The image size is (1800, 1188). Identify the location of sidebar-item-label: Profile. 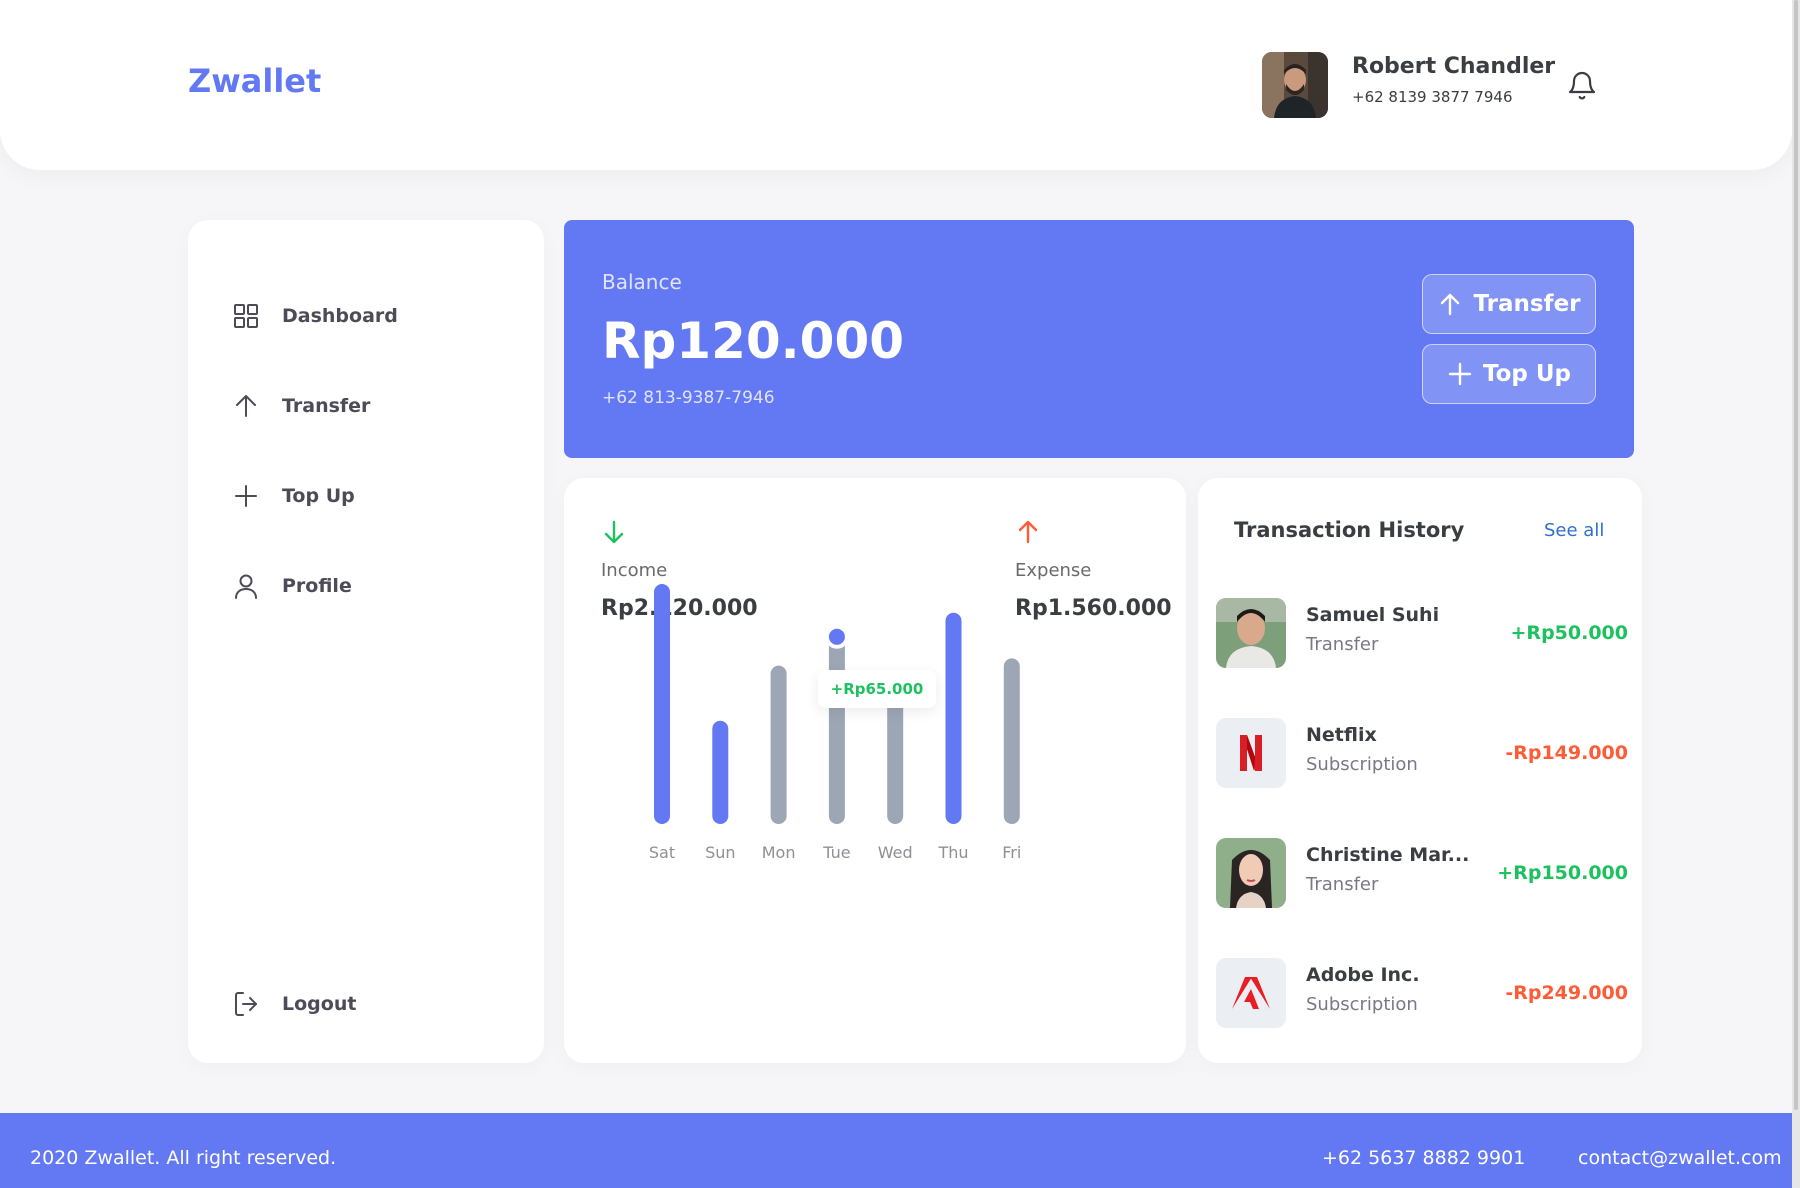
(317, 586).